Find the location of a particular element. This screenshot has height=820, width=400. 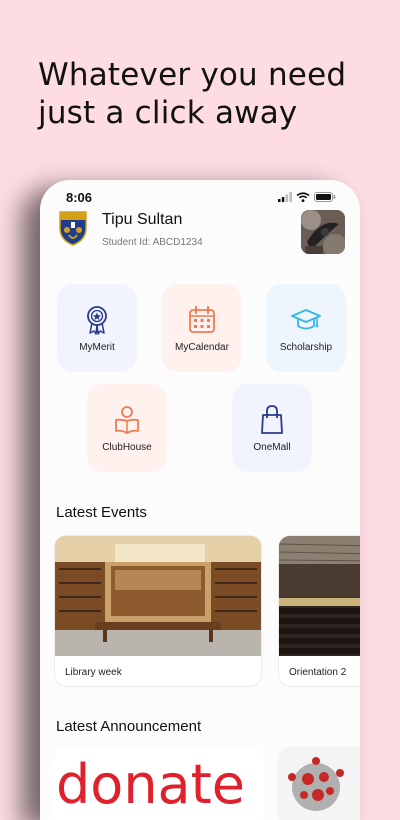

reading-person-icon is located at coordinates (127, 419).